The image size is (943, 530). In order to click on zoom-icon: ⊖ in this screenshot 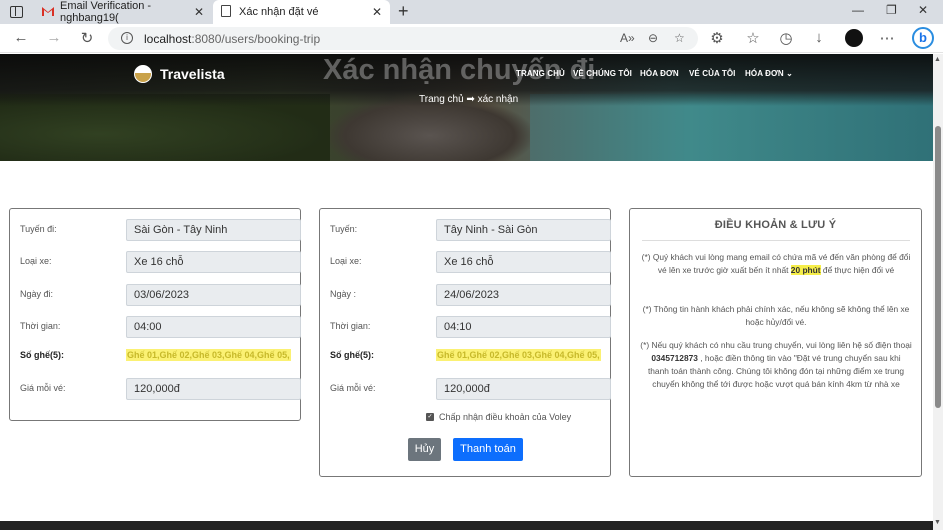, I will do `click(653, 38)`.